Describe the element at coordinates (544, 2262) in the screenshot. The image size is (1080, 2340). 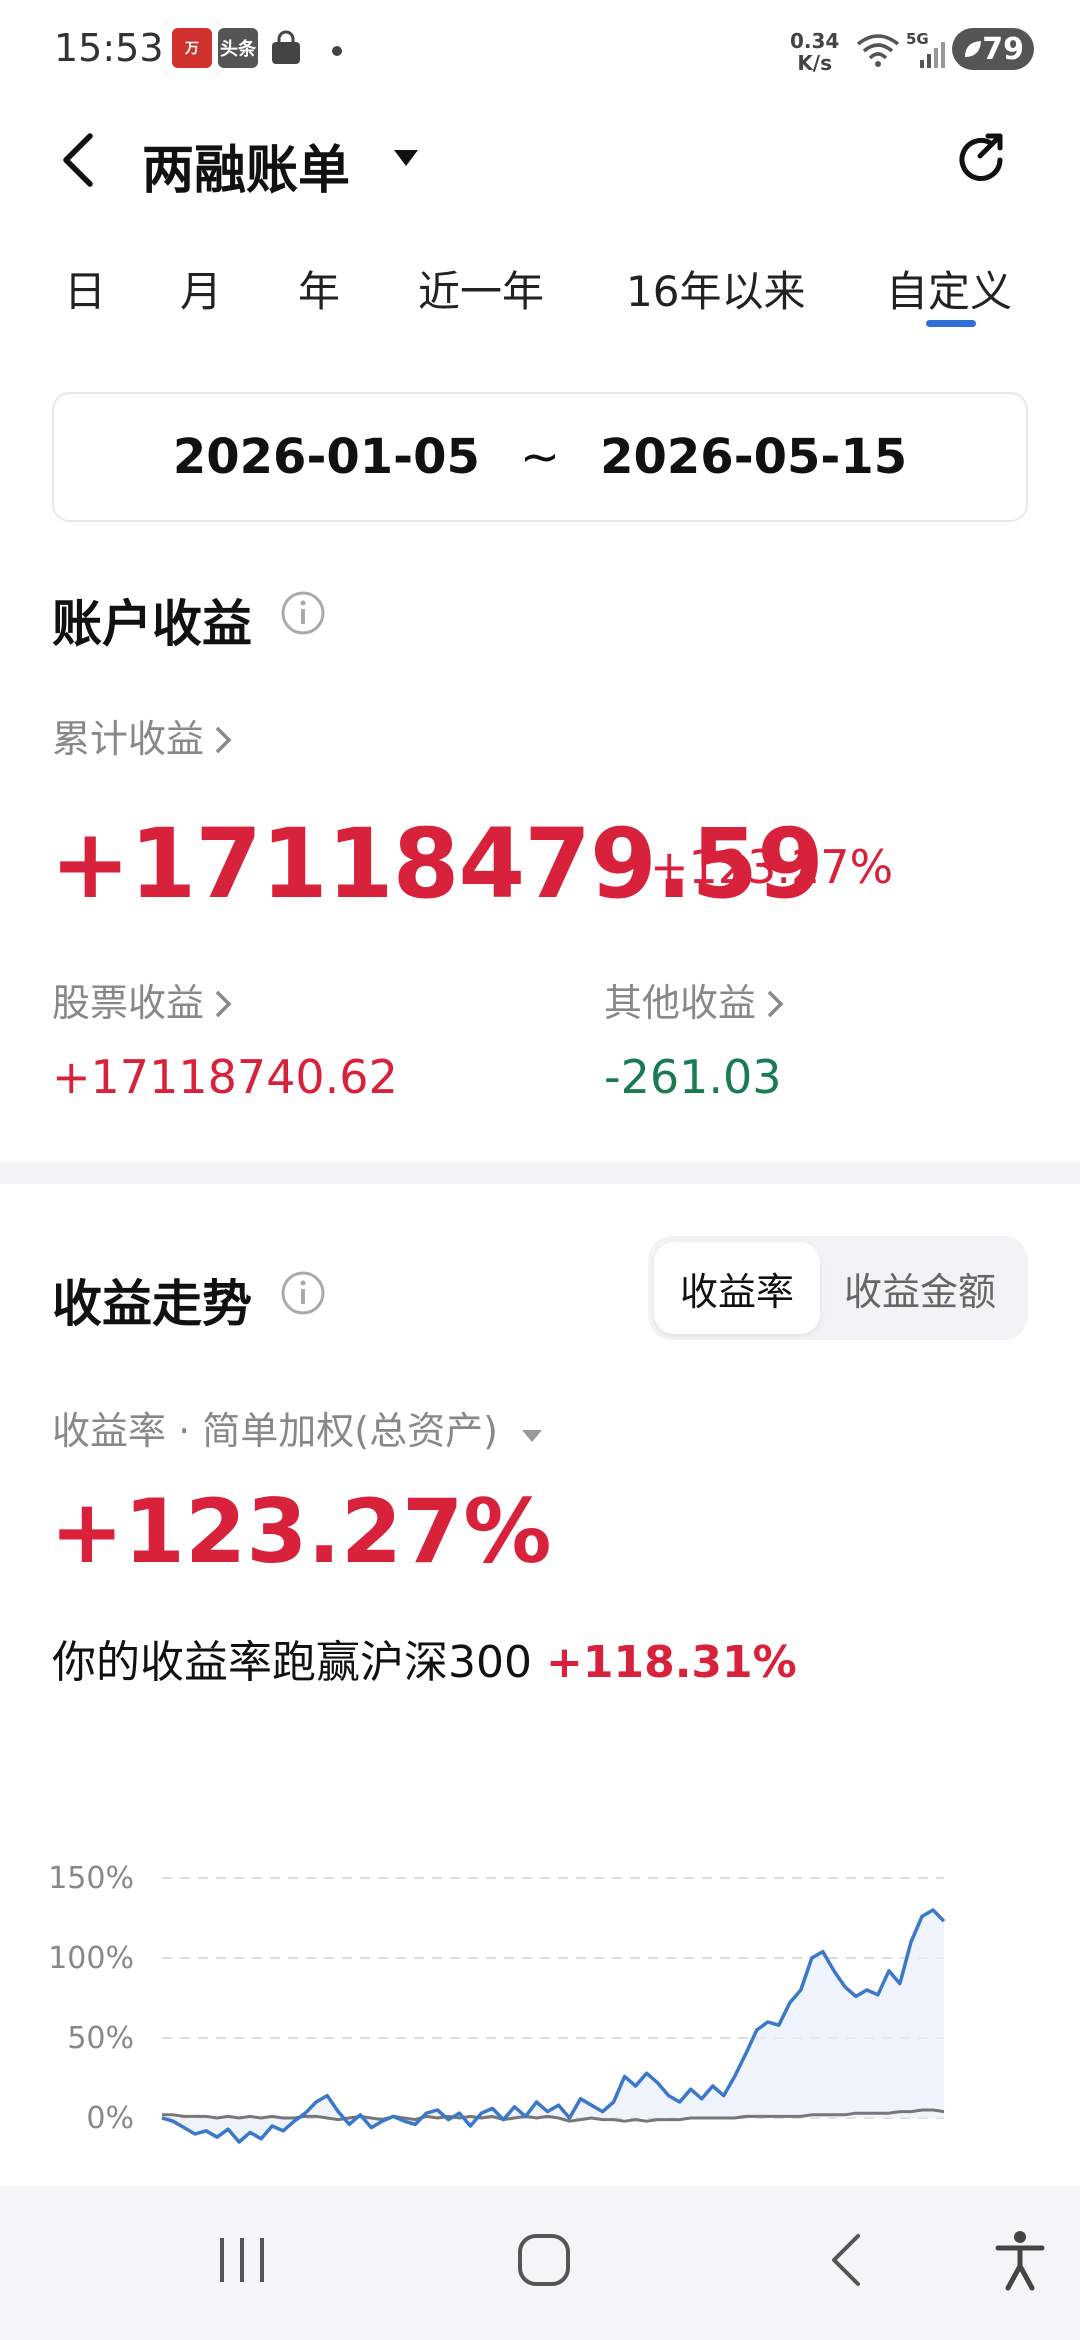
I see `home-icon` at that location.